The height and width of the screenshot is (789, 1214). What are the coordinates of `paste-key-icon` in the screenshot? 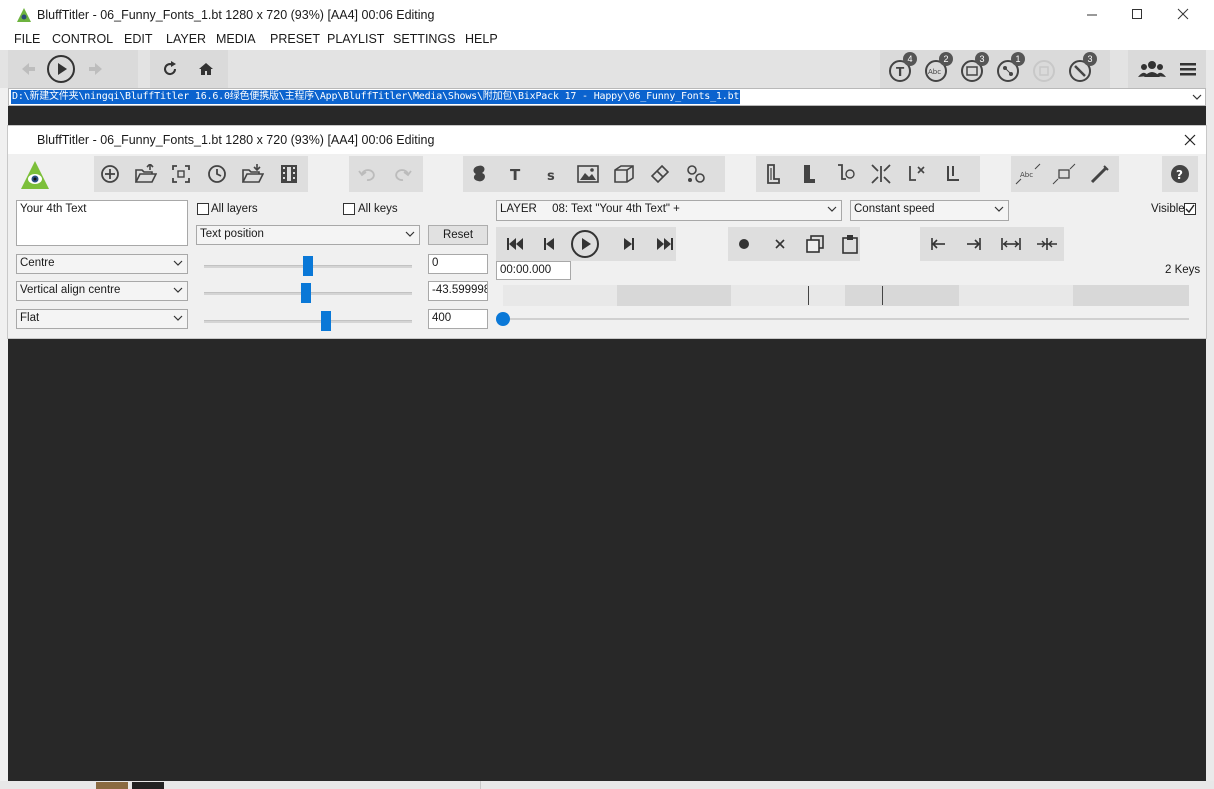 It's located at (850, 244).